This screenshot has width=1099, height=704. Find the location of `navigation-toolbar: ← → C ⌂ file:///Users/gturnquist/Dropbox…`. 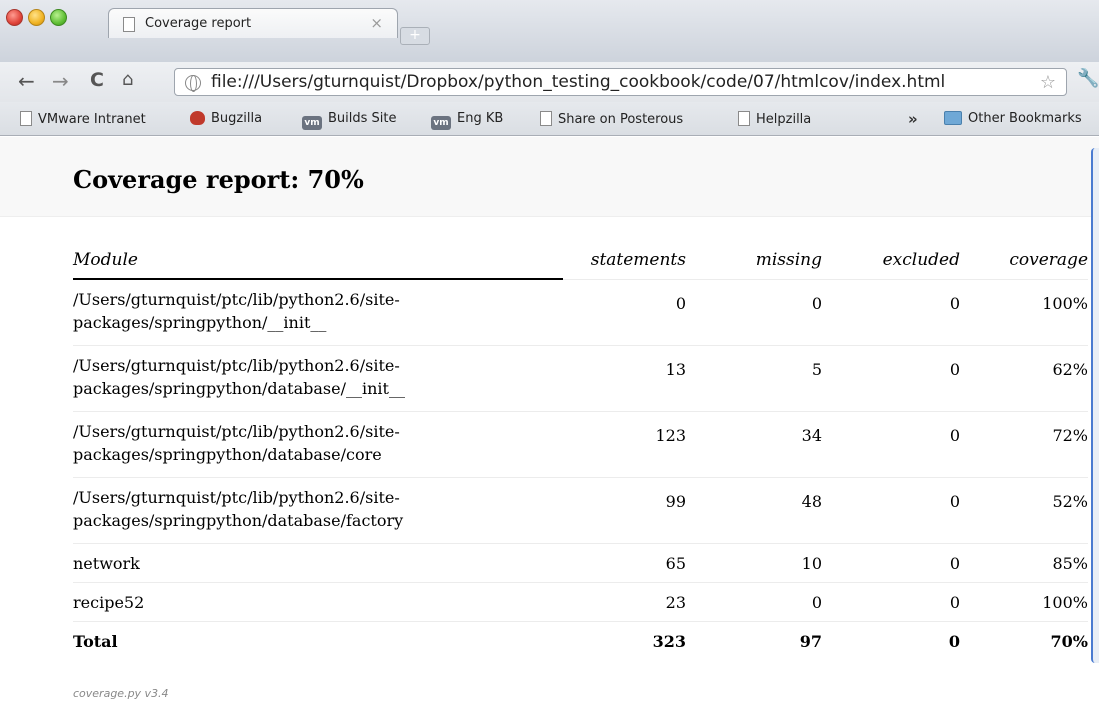

navigation-toolbar: ← → C ⌂ file:///Users/gturnquist/Dropbox… is located at coordinates (549, 82).